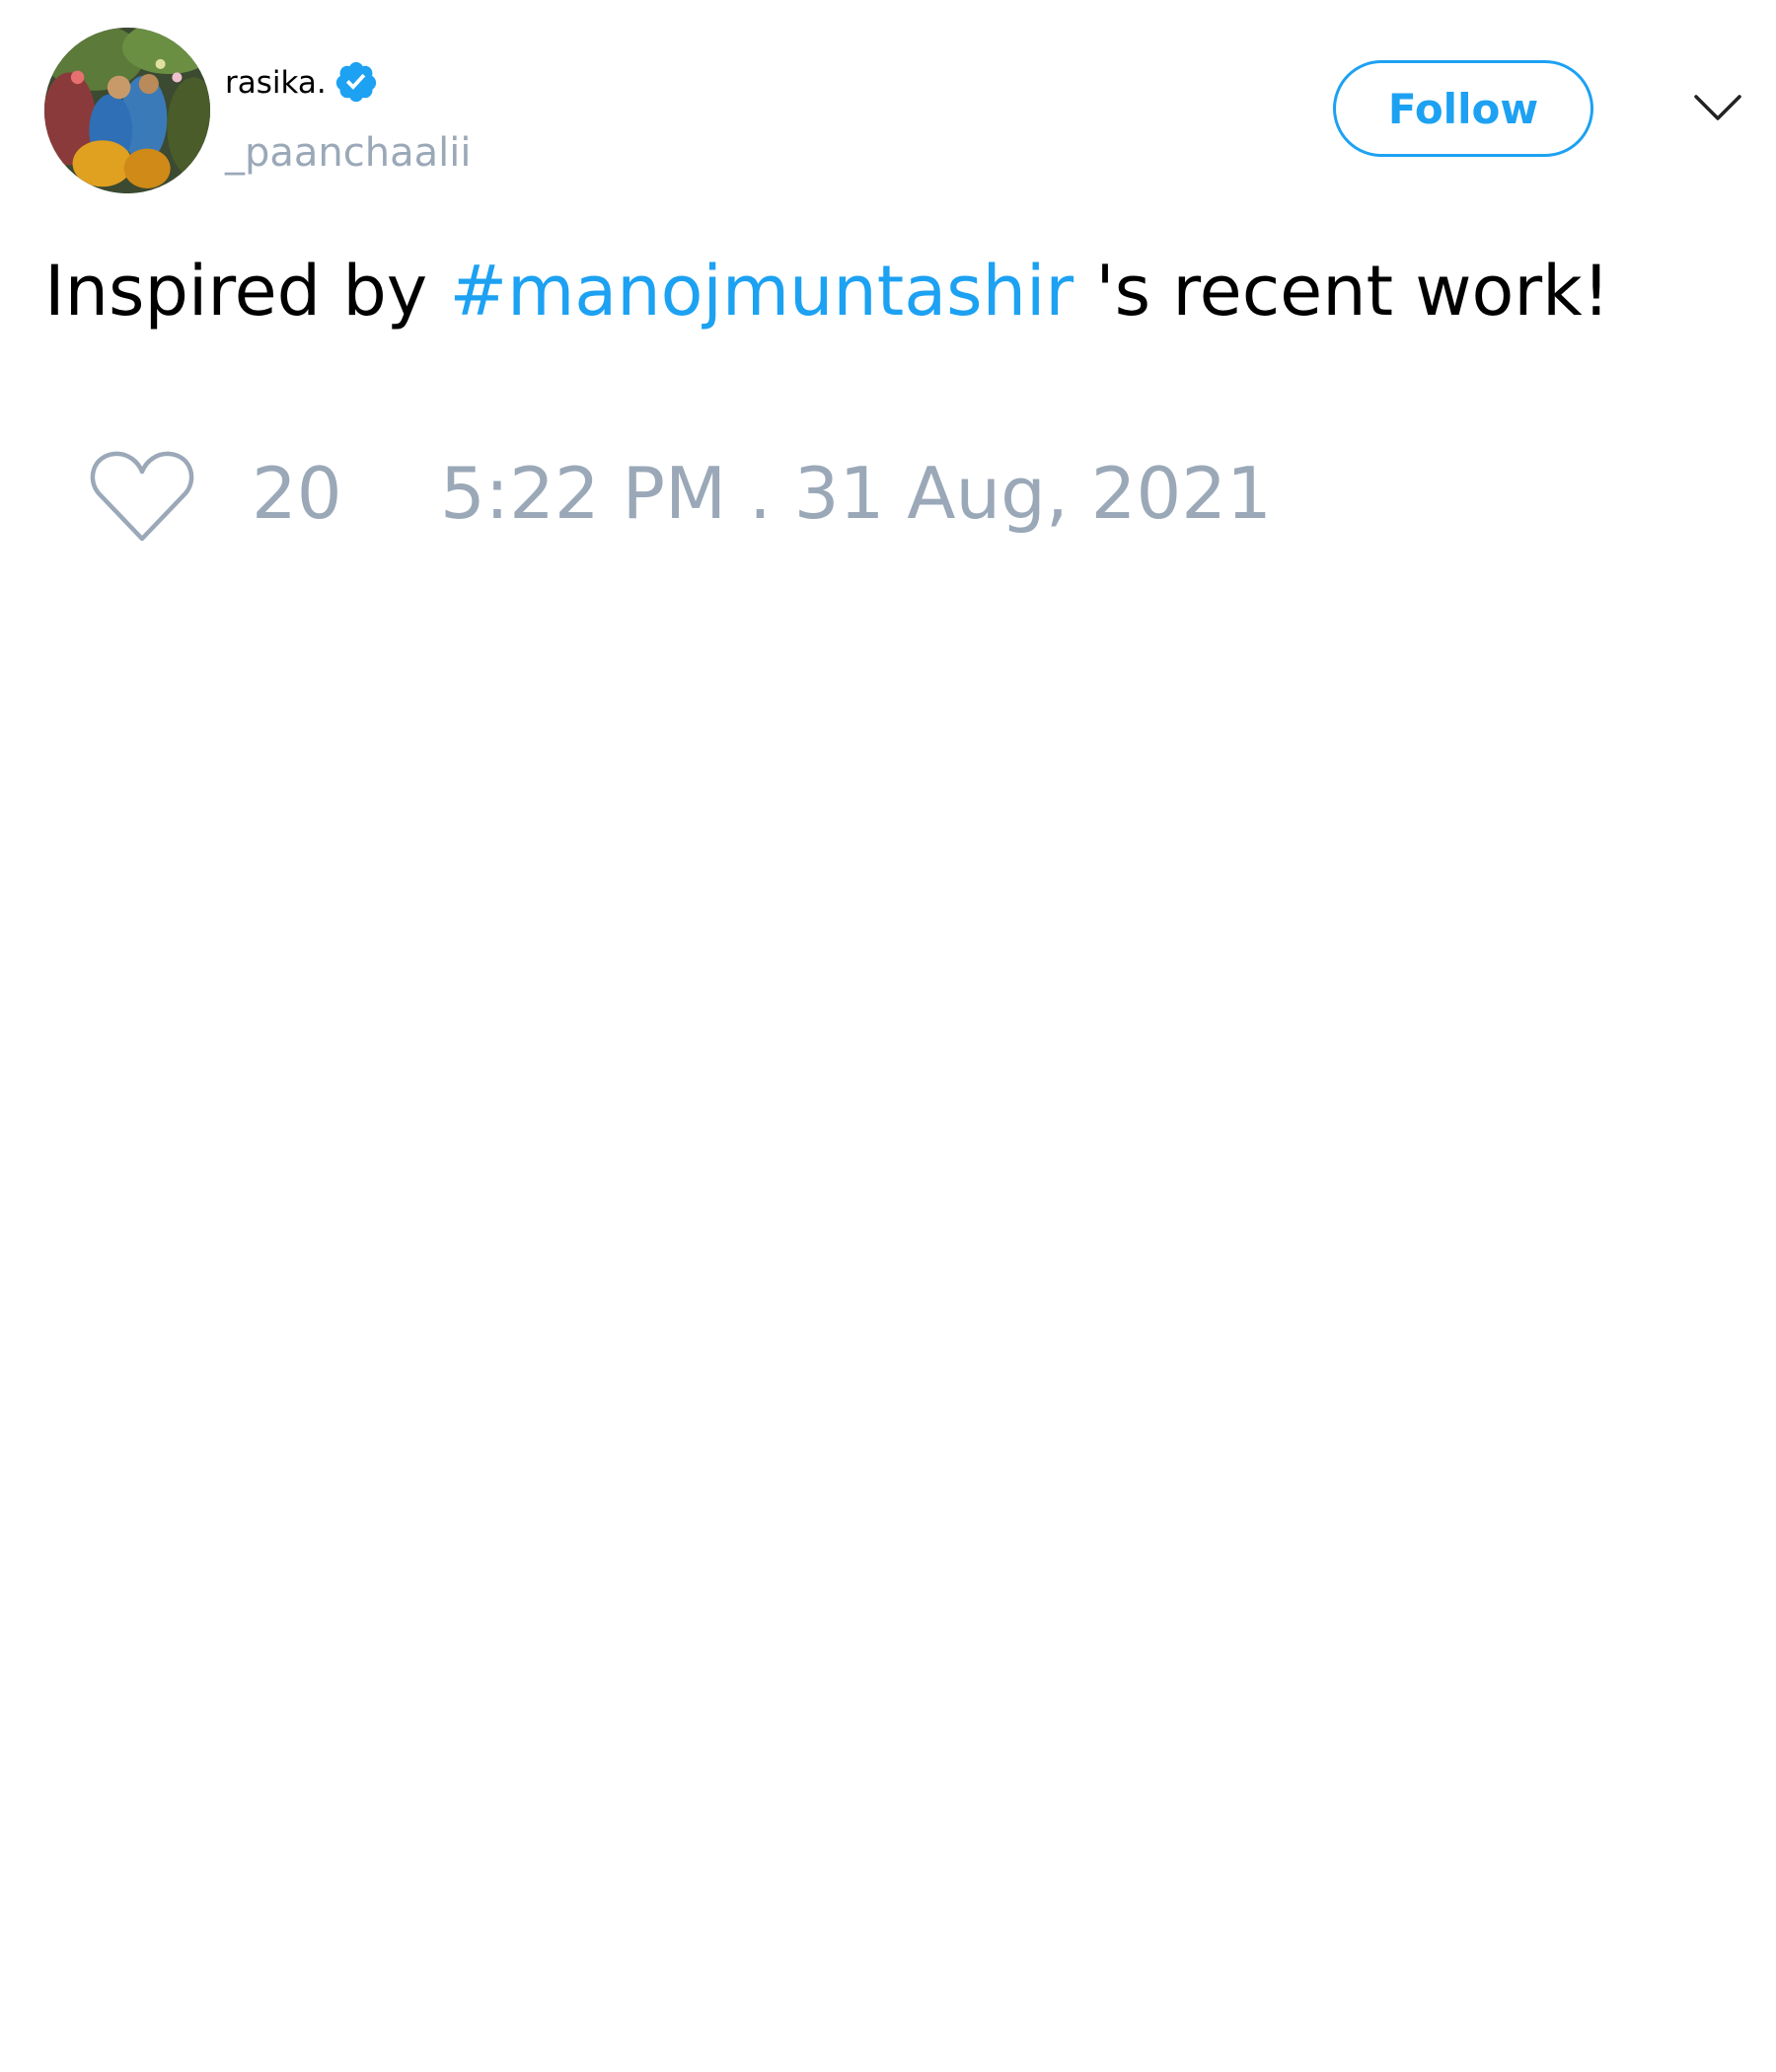 This screenshot has height=2072, width=1776. I want to click on timestamp: 5:22 PM . 31 Aug, 2021, so click(856, 494).